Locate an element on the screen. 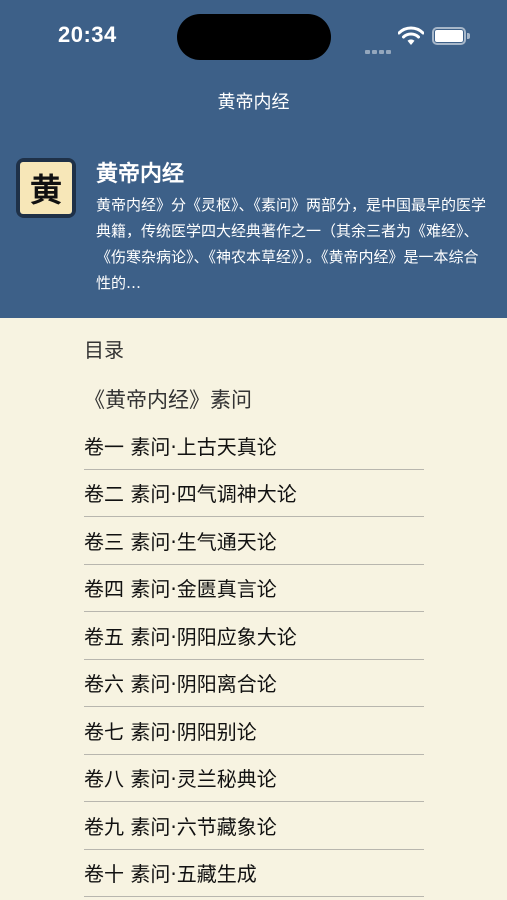 The width and height of the screenshot is (507, 900). status-time: 20:34 is located at coordinates (87, 34).